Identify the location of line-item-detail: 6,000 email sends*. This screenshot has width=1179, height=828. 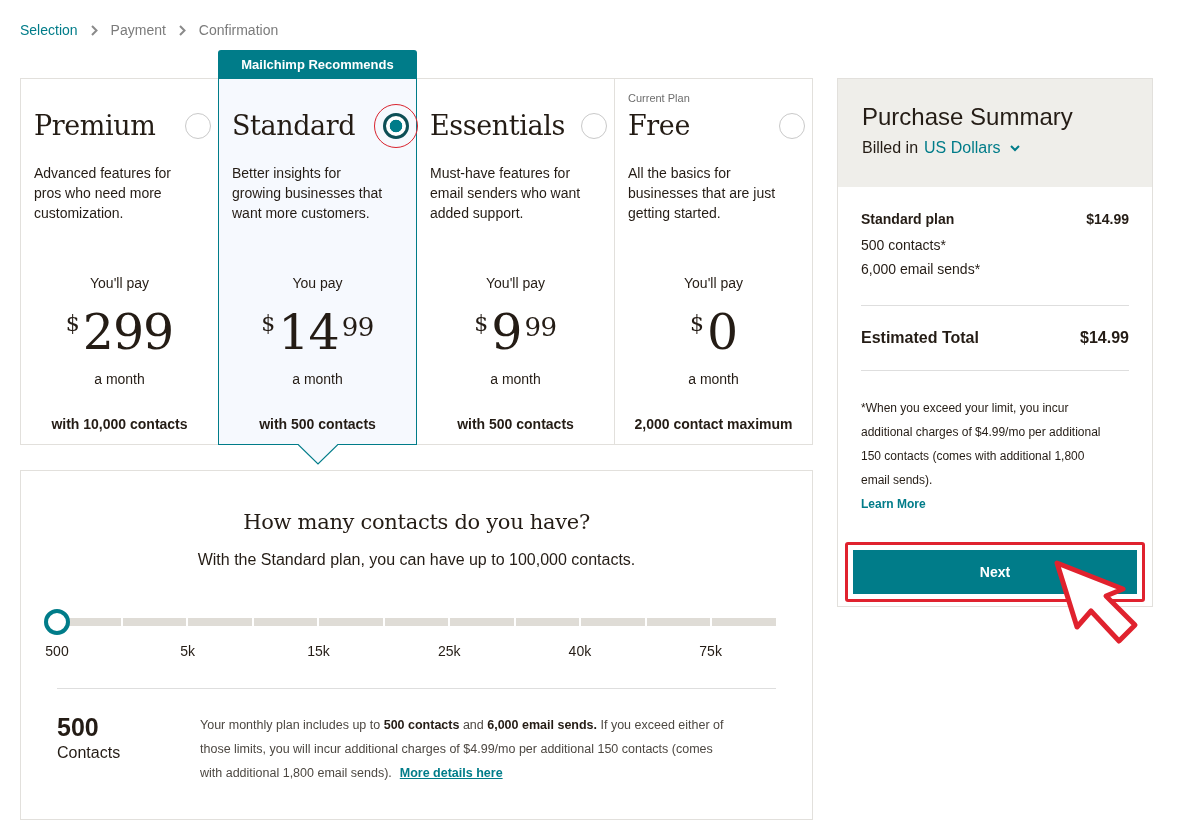
(921, 269).